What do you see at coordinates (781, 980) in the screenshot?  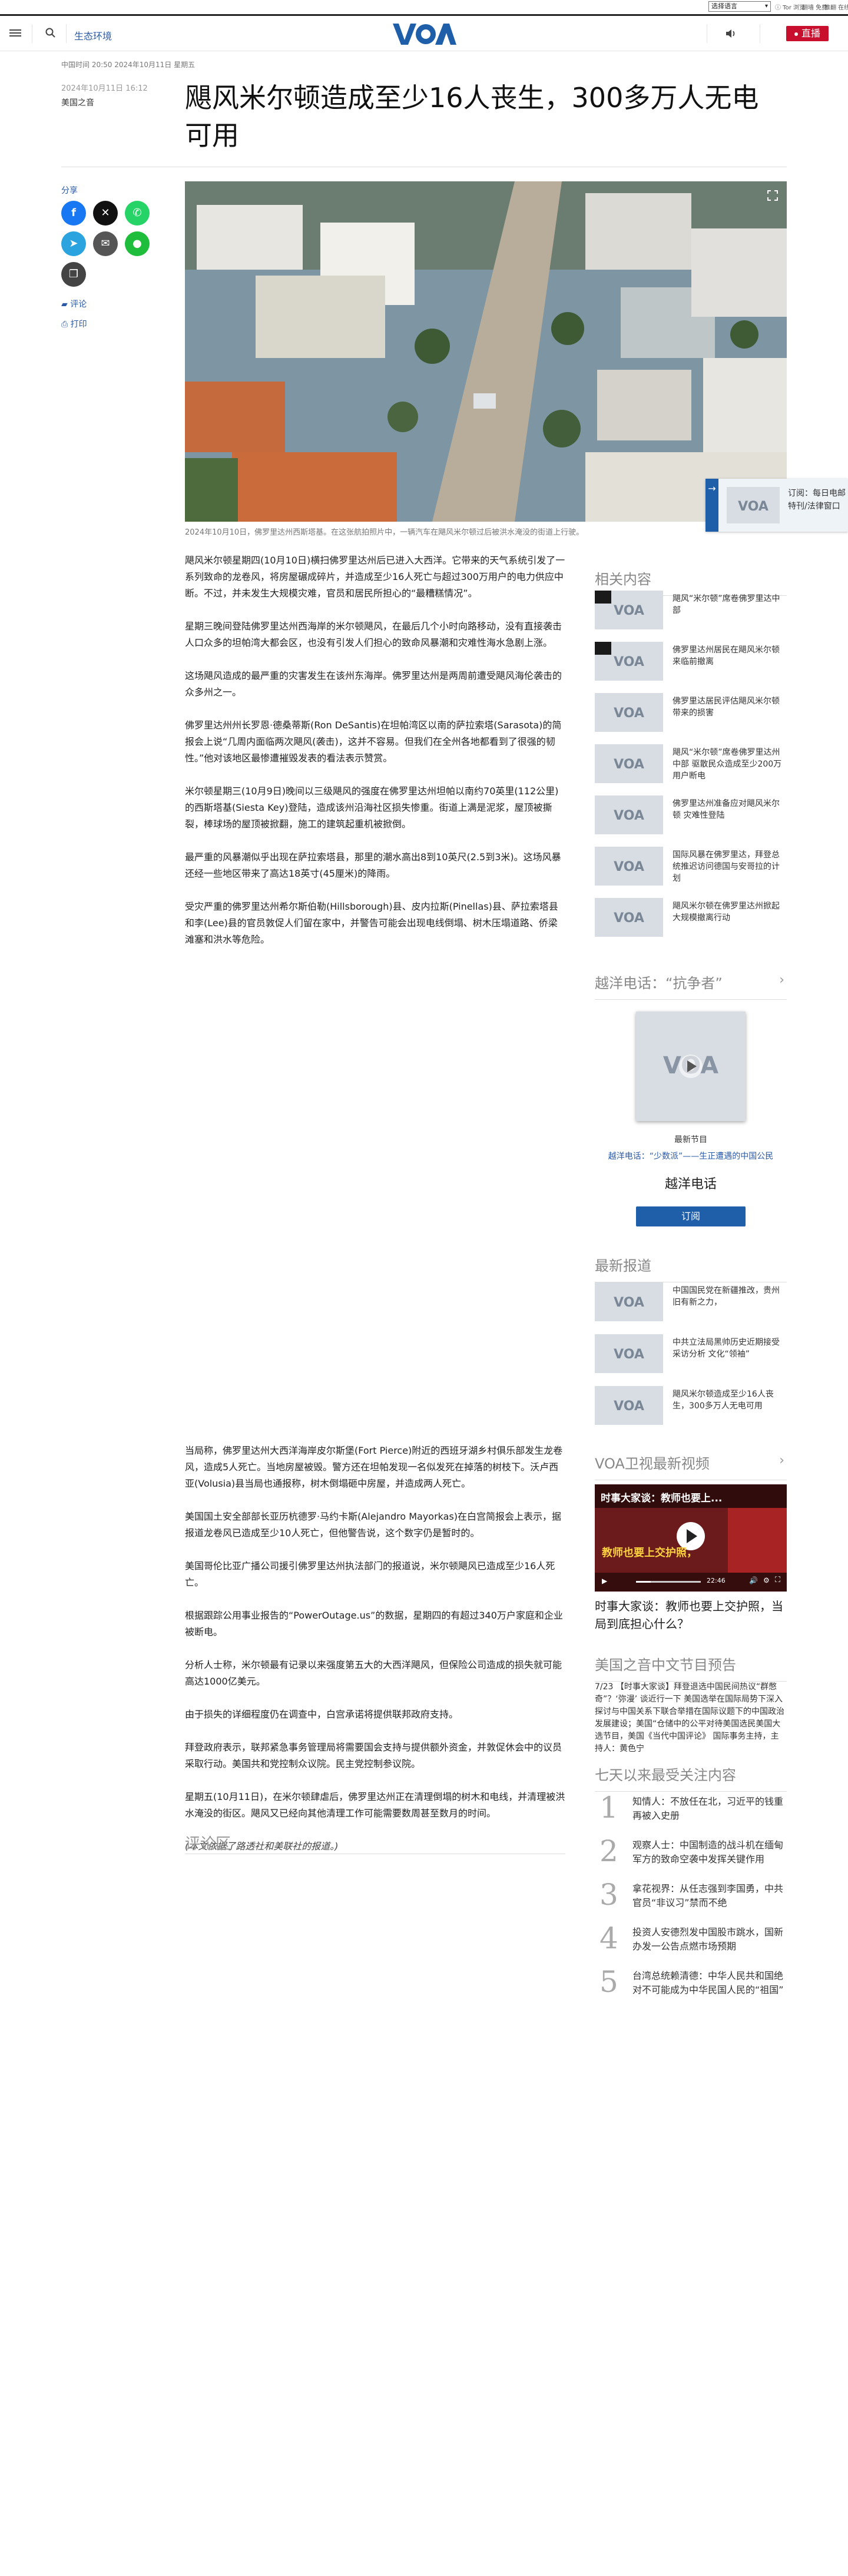 I see `chevron-right-icon: ›` at bounding box center [781, 980].